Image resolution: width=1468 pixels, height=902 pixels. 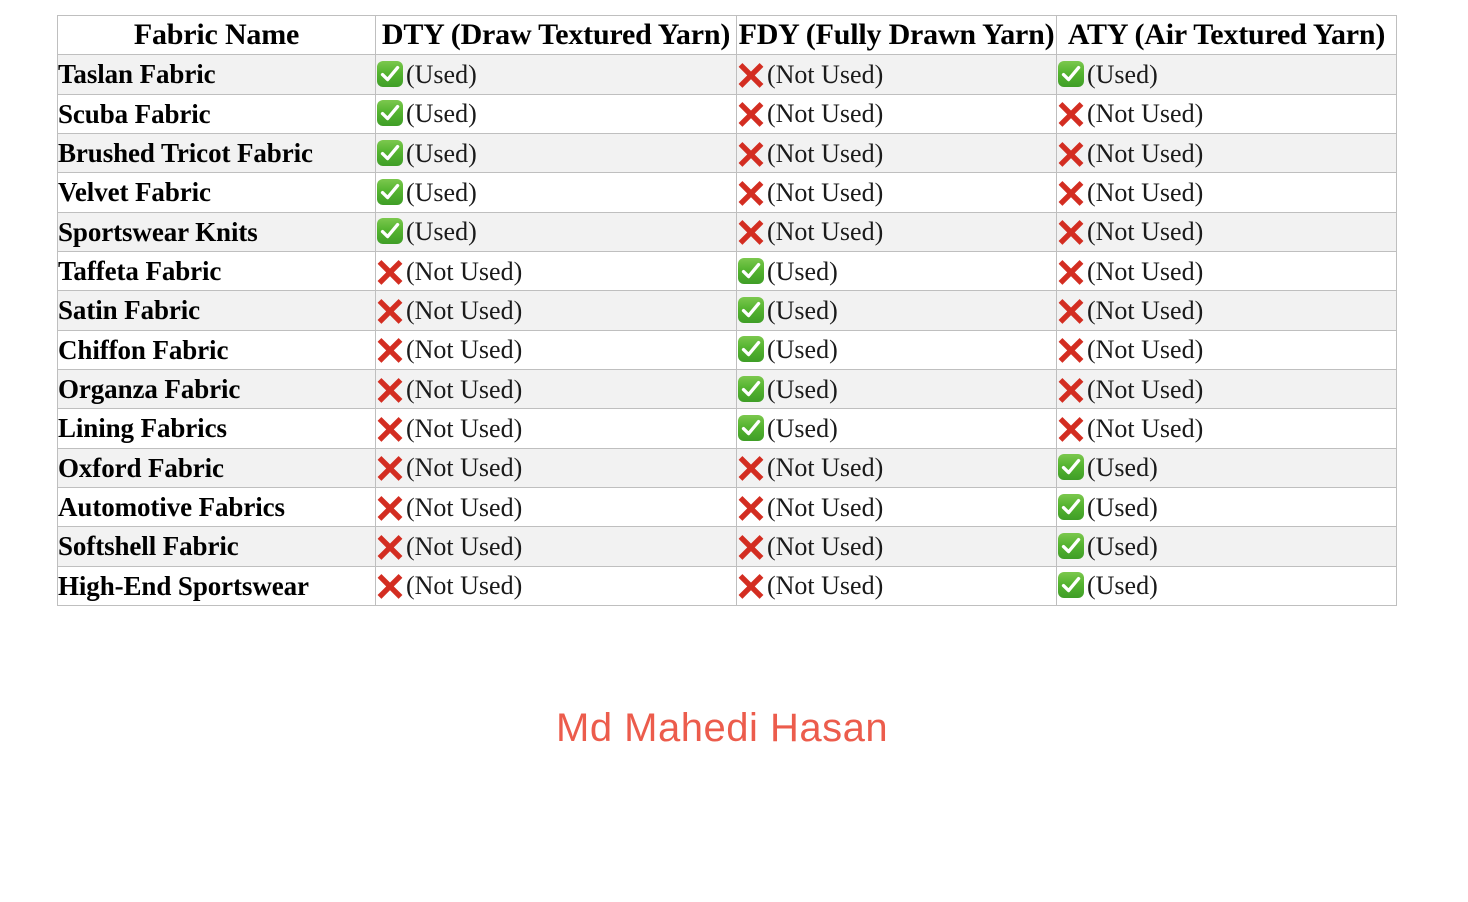 What do you see at coordinates (216, 35) in the screenshot?
I see `column-header-fabric-name: Fabric Name` at bounding box center [216, 35].